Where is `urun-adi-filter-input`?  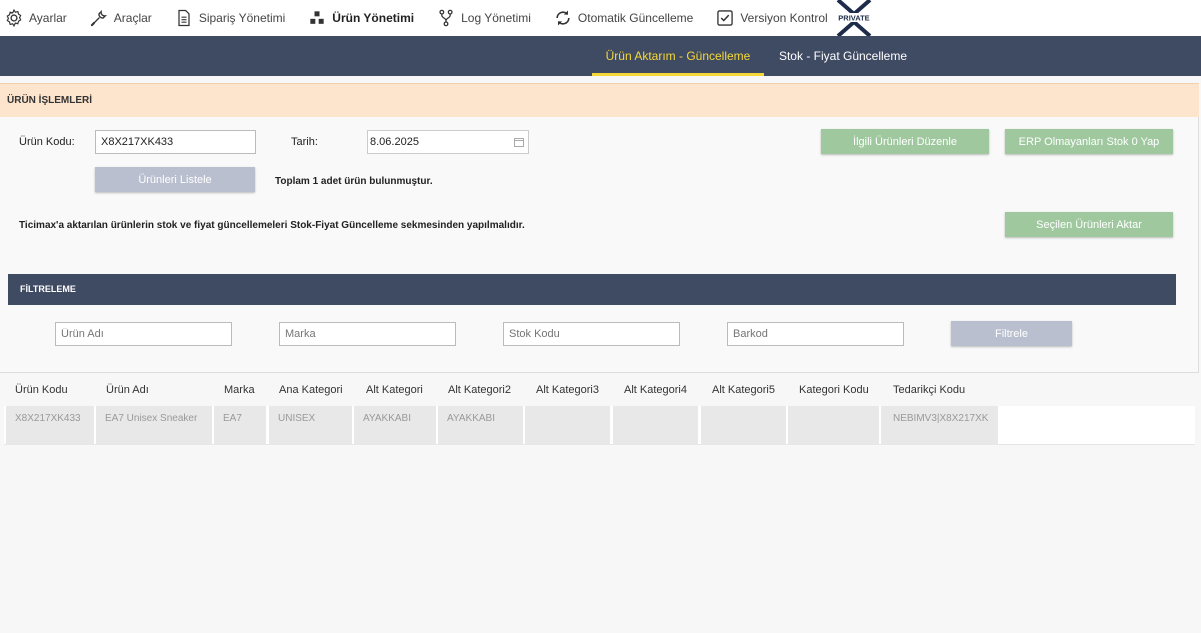
urun-adi-filter-input is located at coordinates (143, 334).